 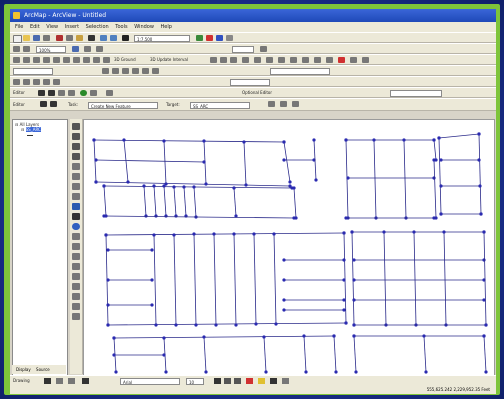 What do you see at coordinates (43, 104) in the screenshot?
I see `editor-pointer-icon` at bounding box center [43, 104].